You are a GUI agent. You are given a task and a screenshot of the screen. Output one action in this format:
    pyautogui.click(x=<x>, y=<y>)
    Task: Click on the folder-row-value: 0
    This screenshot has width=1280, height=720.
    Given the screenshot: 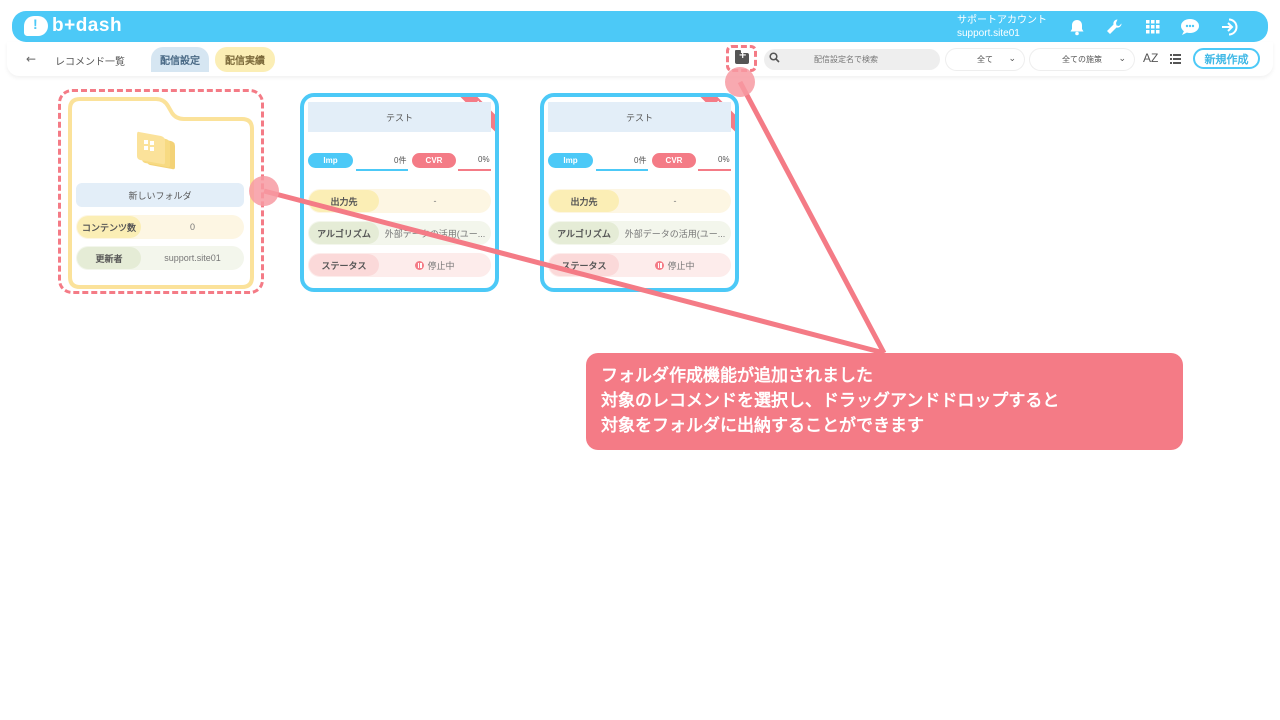 What is the action you would take?
    pyautogui.click(x=192, y=227)
    